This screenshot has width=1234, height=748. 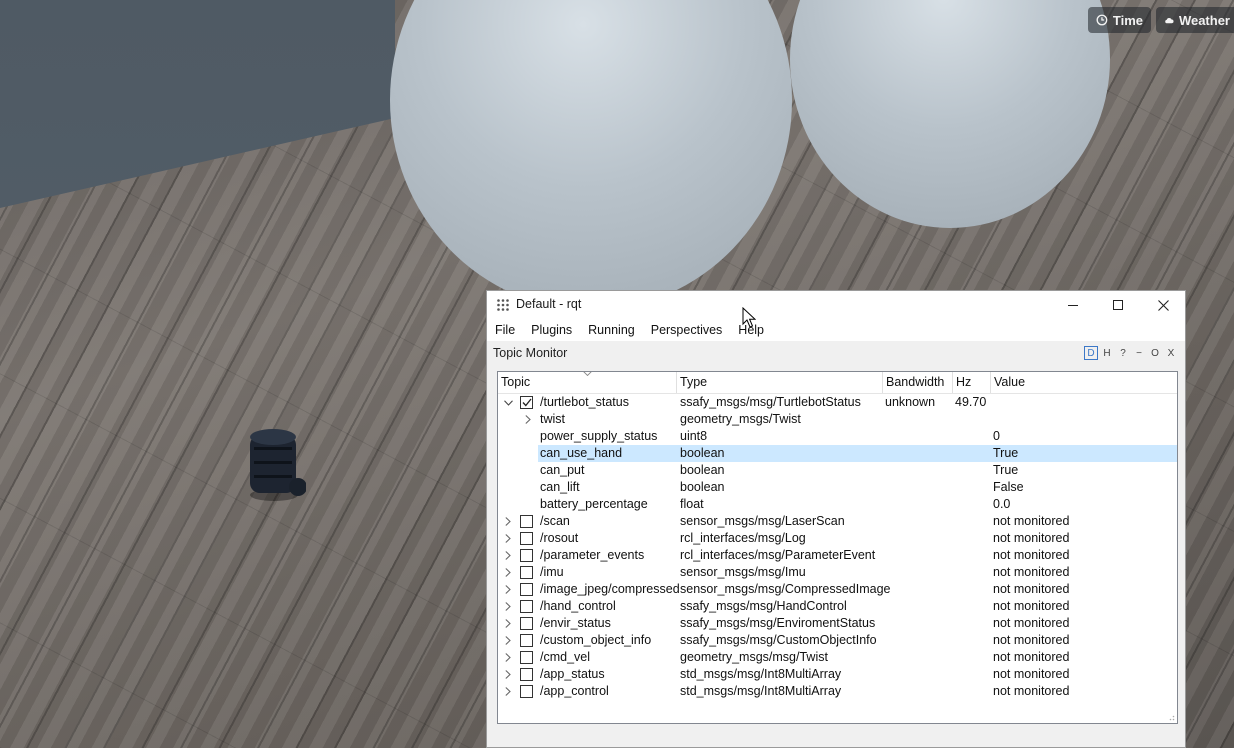 What do you see at coordinates (562, 470) in the screenshot?
I see `topic-name: can_put` at bounding box center [562, 470].